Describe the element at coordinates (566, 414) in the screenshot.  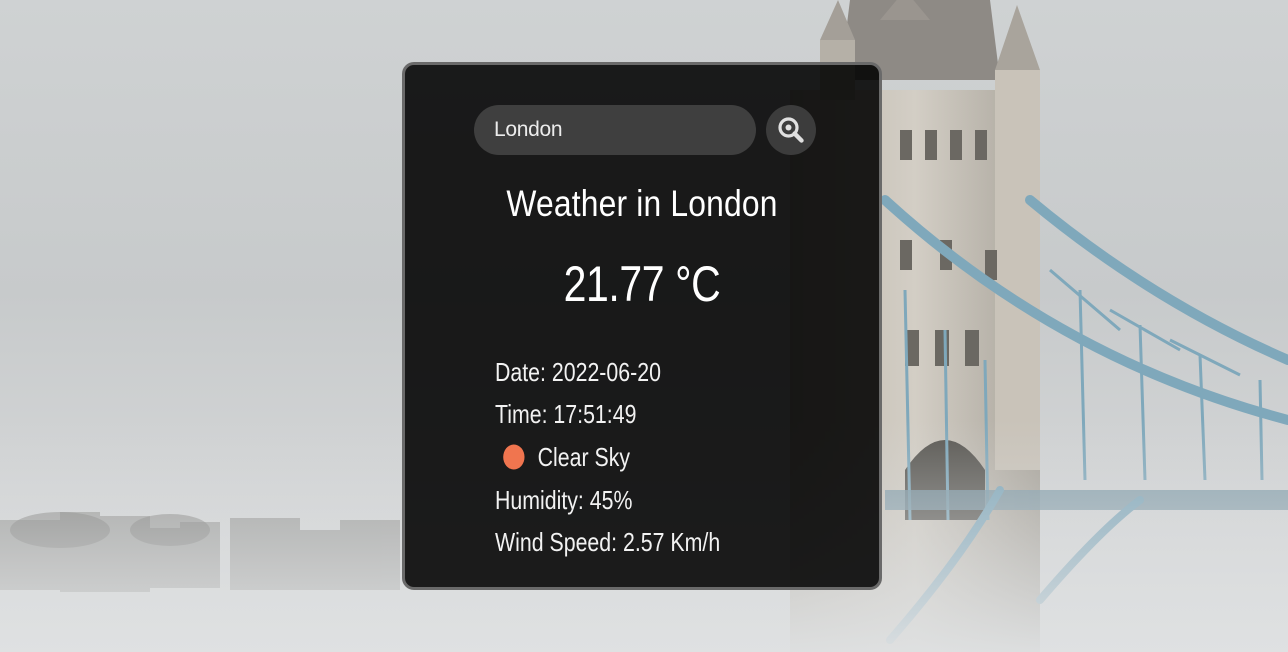
I see `time-text: Time: 17:51:49` at that location.